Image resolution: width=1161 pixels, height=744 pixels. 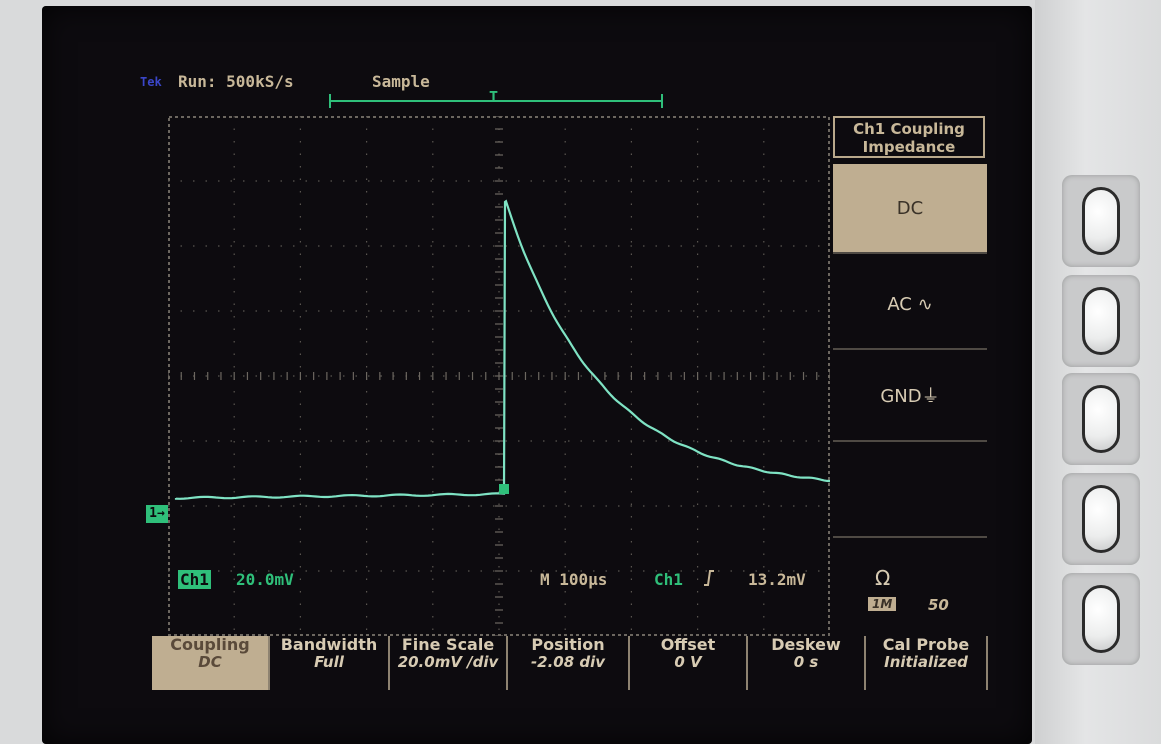 I want to click on menu-offset-value: 0 V, so click(x=688, y=662).